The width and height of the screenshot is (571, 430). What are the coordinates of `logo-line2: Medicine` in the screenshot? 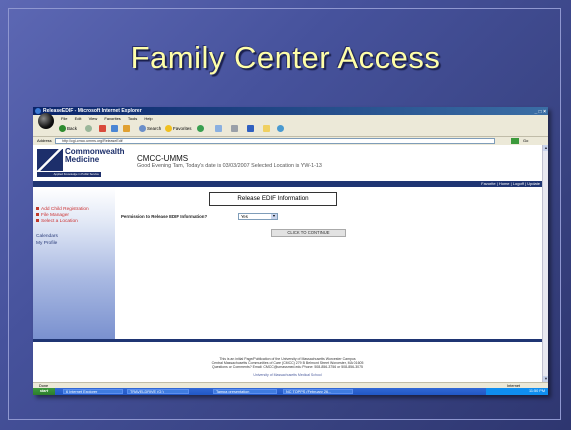 It's located at (82, 159).